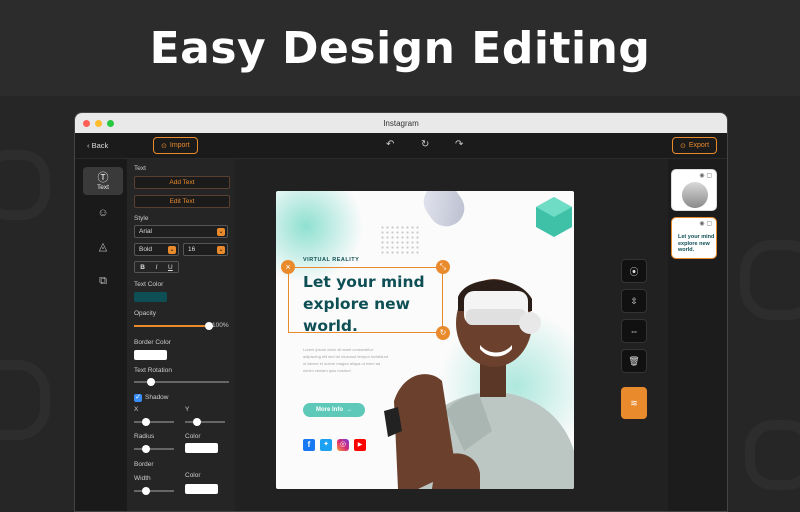 Image resolution: width=800 pixels, height=512 pixels. I want to click on arrow-right-icon: →, so click(349, 410).